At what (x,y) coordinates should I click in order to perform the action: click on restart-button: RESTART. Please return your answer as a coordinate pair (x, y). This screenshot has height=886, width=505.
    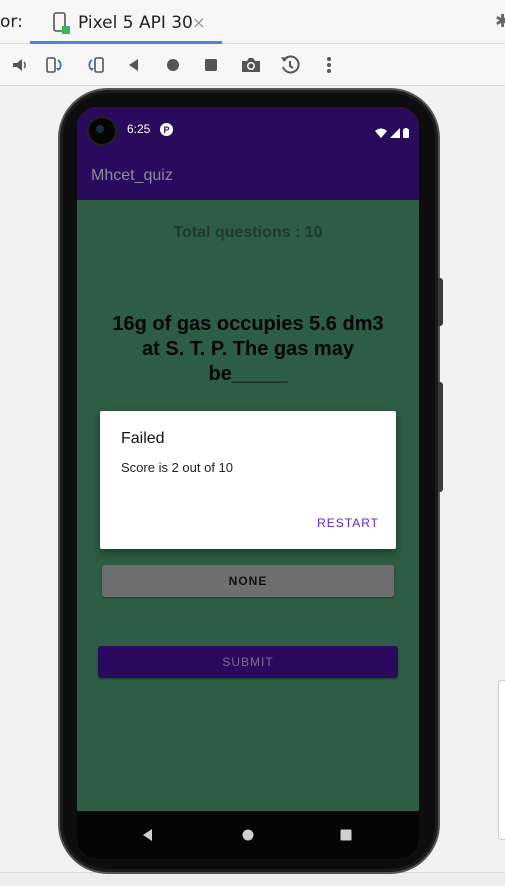
    Looking at the image, I should click on (348, 523).